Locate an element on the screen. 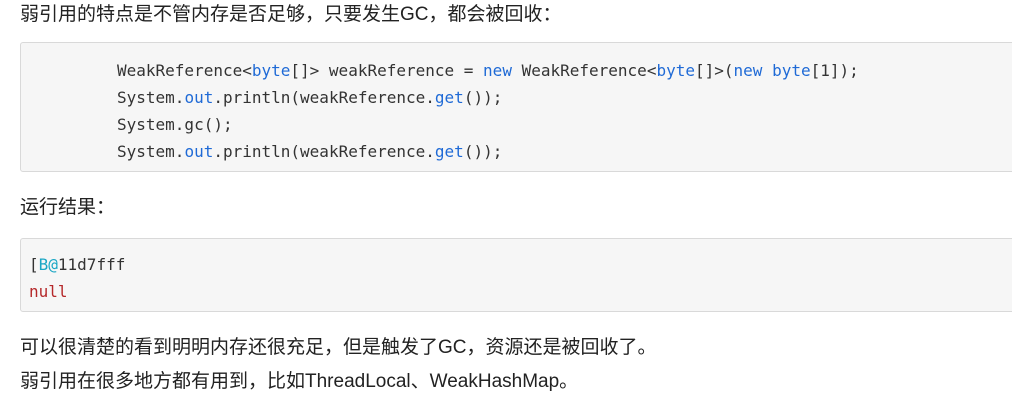 The image size is (1012, 410). code-line-3: System.gc(); is located at coordinates (564, 124).